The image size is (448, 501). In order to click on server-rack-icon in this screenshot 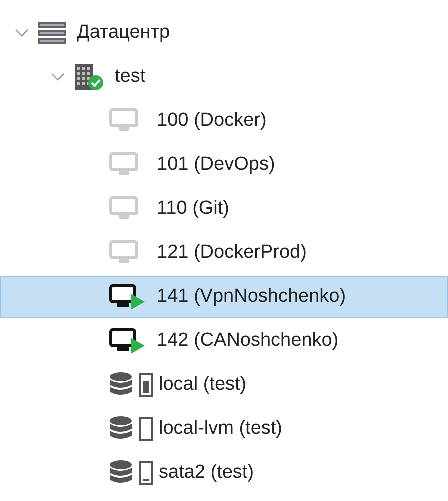, I will do `click(52, 33)`.